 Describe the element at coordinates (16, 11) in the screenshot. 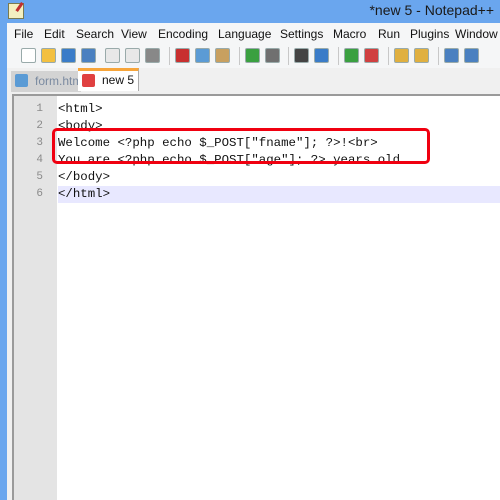

I see `notepad-app-icon` at that location.